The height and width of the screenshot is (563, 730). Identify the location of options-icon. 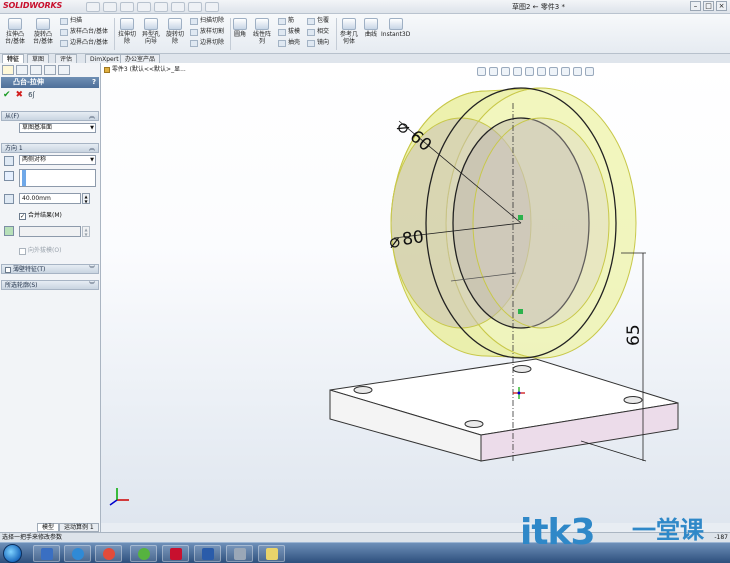
(212, 7).